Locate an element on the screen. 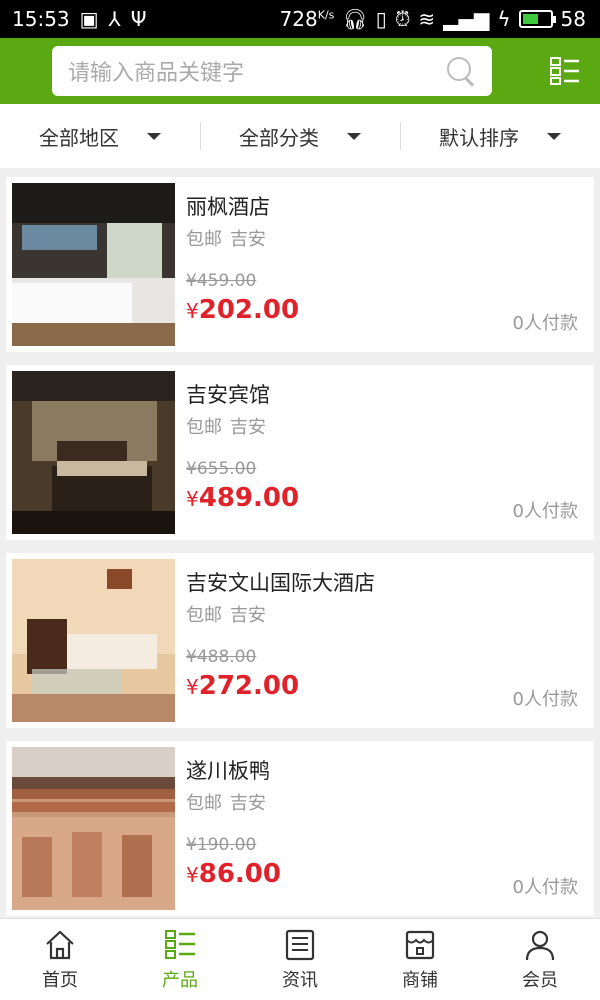 The image size is (600, 1000). filter-category: 全部分类 is located at coordinates (300, 136).